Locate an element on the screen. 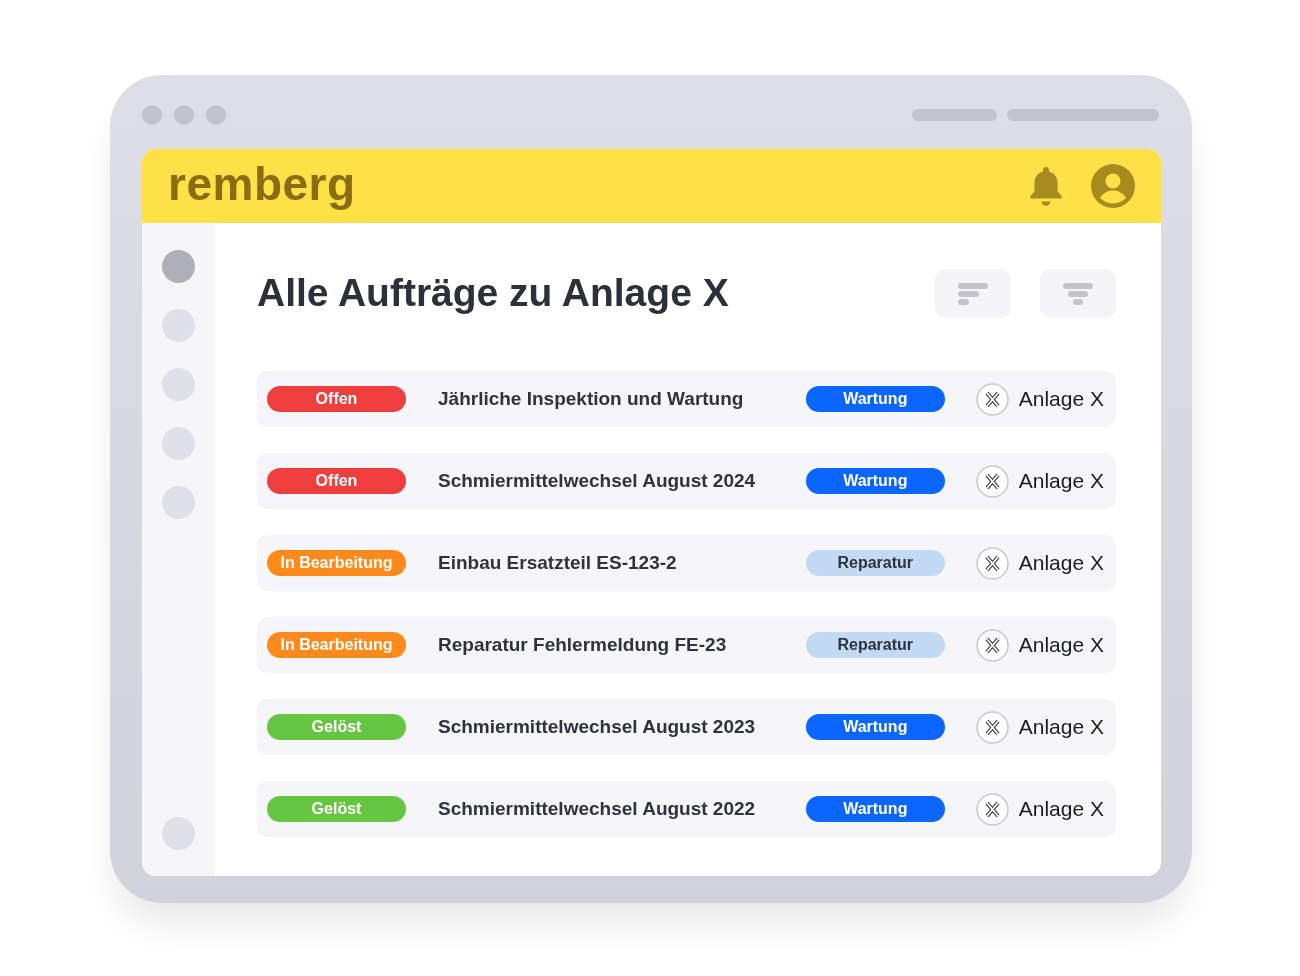 The image size is (1300, 976). order-row: Offen Schmiermittelwechsel August 2024 Wartung Anlage X is located at coordinates (686, 481).